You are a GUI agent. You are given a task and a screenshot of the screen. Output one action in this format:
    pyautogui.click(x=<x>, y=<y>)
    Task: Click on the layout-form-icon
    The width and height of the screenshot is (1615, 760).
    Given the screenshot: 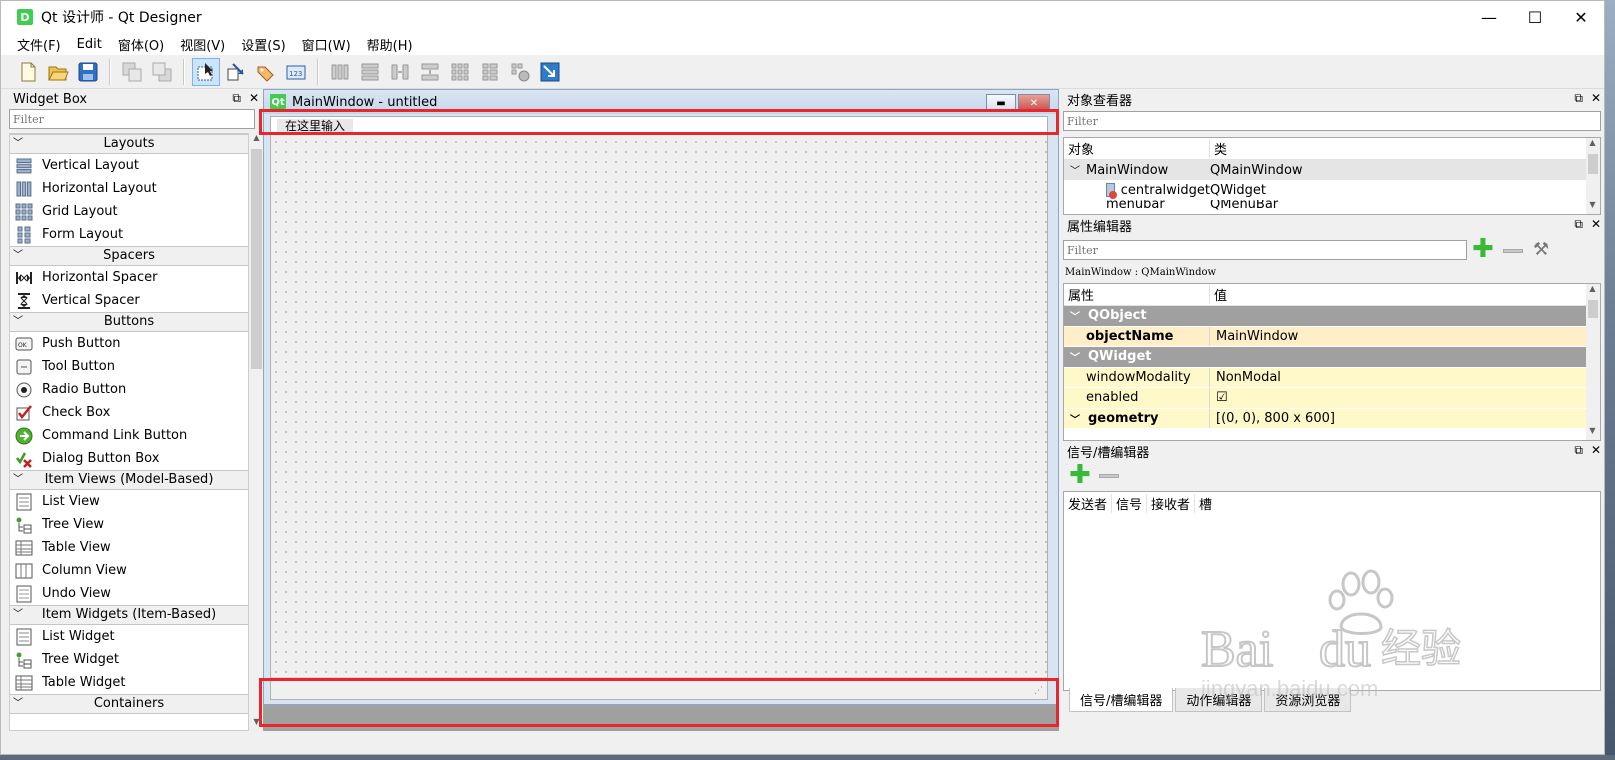 What is the action you would take?
    pyautogui.click(x=490, y=72)
    